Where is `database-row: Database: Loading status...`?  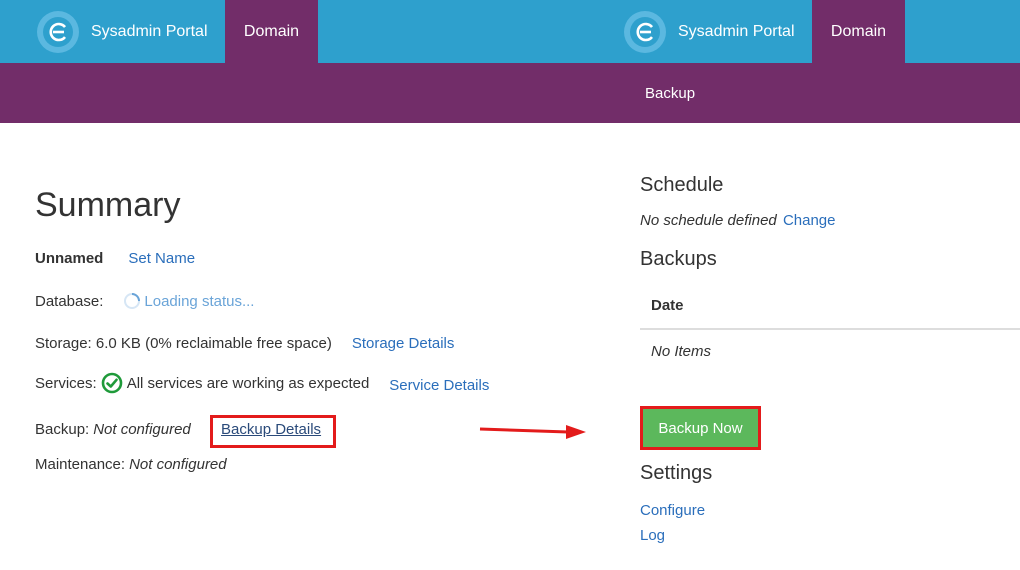 database-row: Database: Loading status... is located at coordinates (144, 301).